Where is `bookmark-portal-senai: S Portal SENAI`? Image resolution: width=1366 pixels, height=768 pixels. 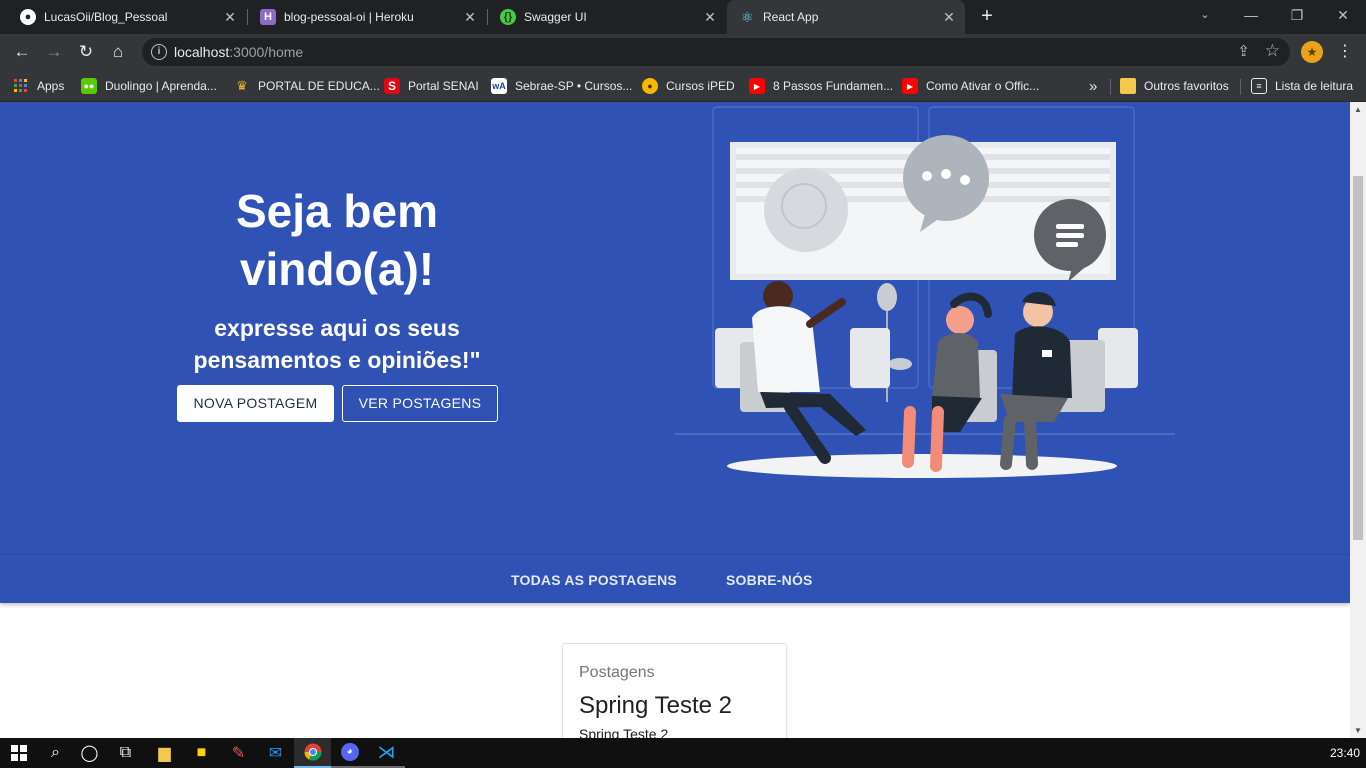 bookmark-portal-senai: S Portal SENAI is located at coordinates (431, 86).